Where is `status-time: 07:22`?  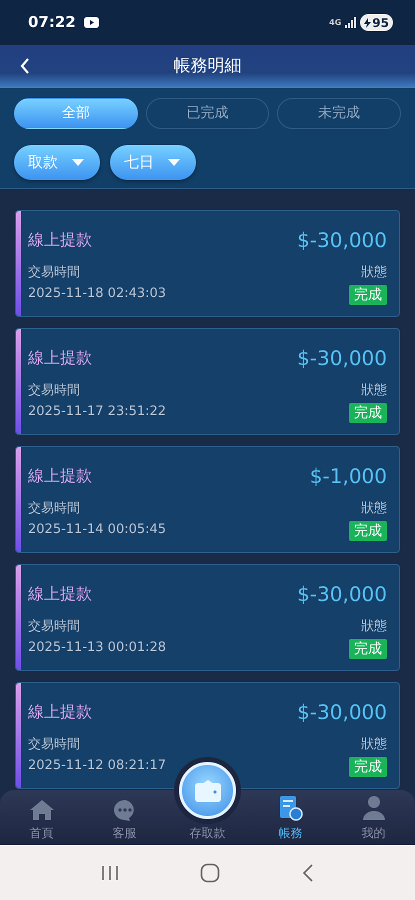 status-time: 07:22 is located at coordinates (52, 23).